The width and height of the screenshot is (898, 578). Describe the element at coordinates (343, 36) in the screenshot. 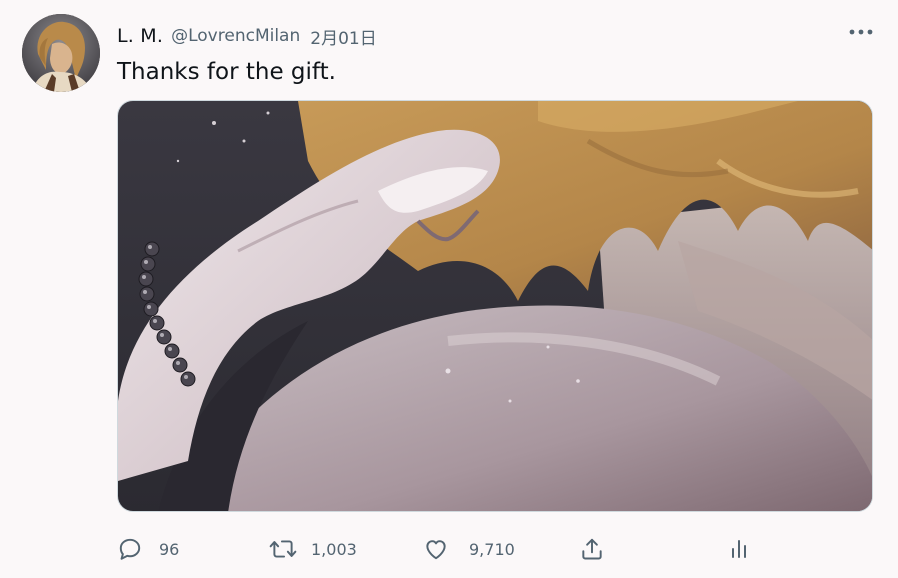

I see `tweet-date: 2月01日` at that location.